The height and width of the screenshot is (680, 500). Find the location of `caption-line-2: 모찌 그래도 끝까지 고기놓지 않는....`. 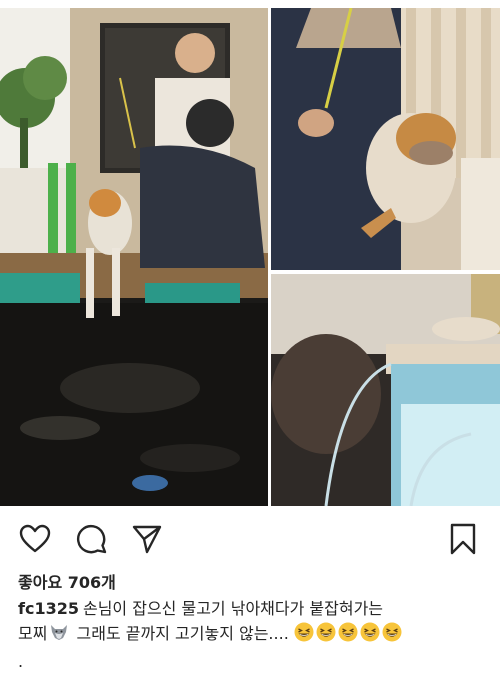

caption-line-2: 모찌 그래도 끝까지 고기놓지 않는.... is located at coordinates (253, 633).